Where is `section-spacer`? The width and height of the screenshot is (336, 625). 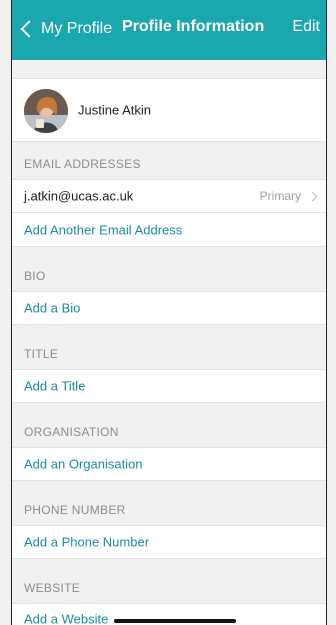
section-spacer is located at coordinates (169, 69).